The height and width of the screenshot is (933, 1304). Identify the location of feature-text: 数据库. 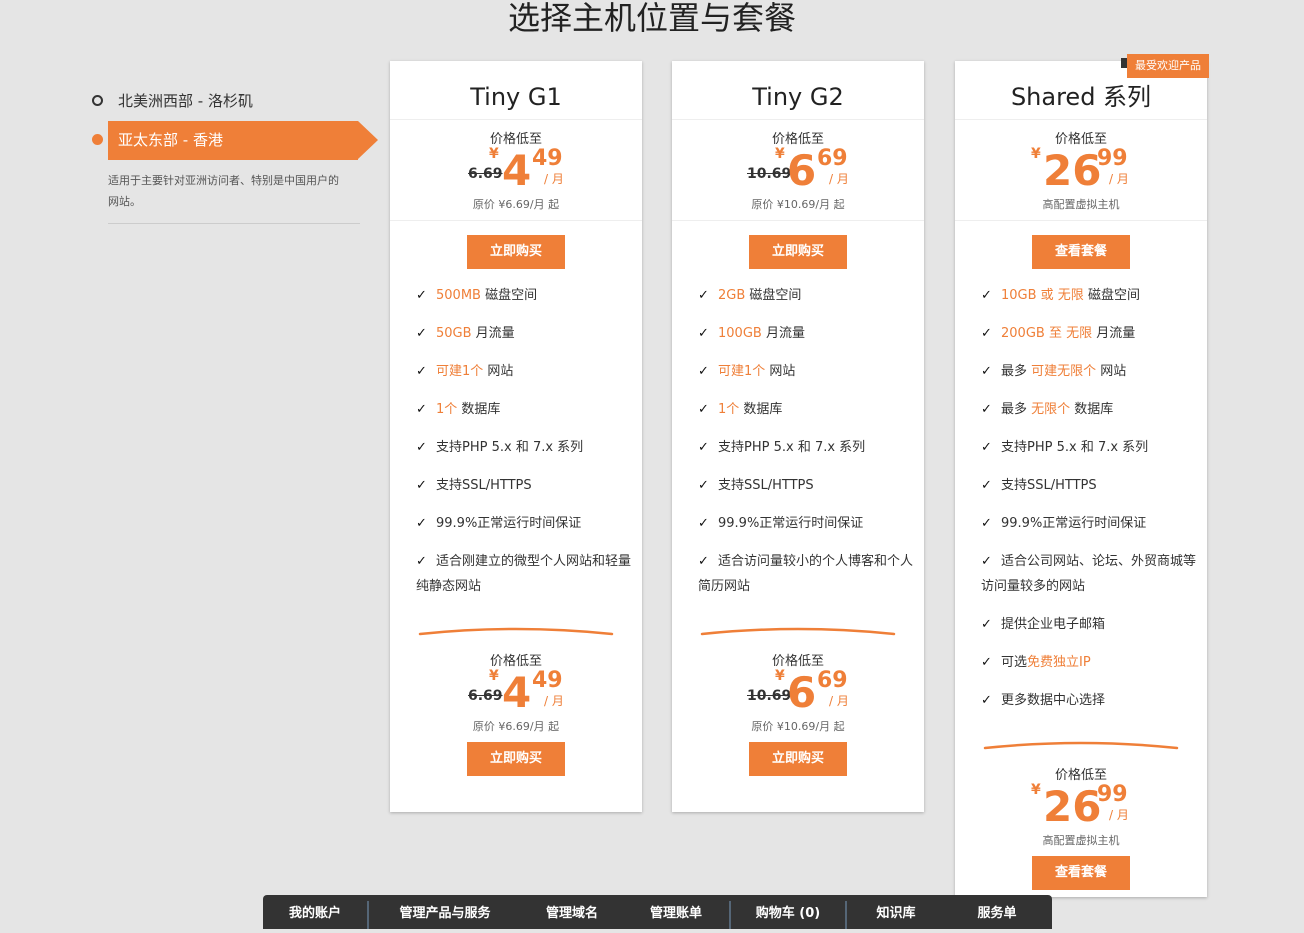
(1092, 409).